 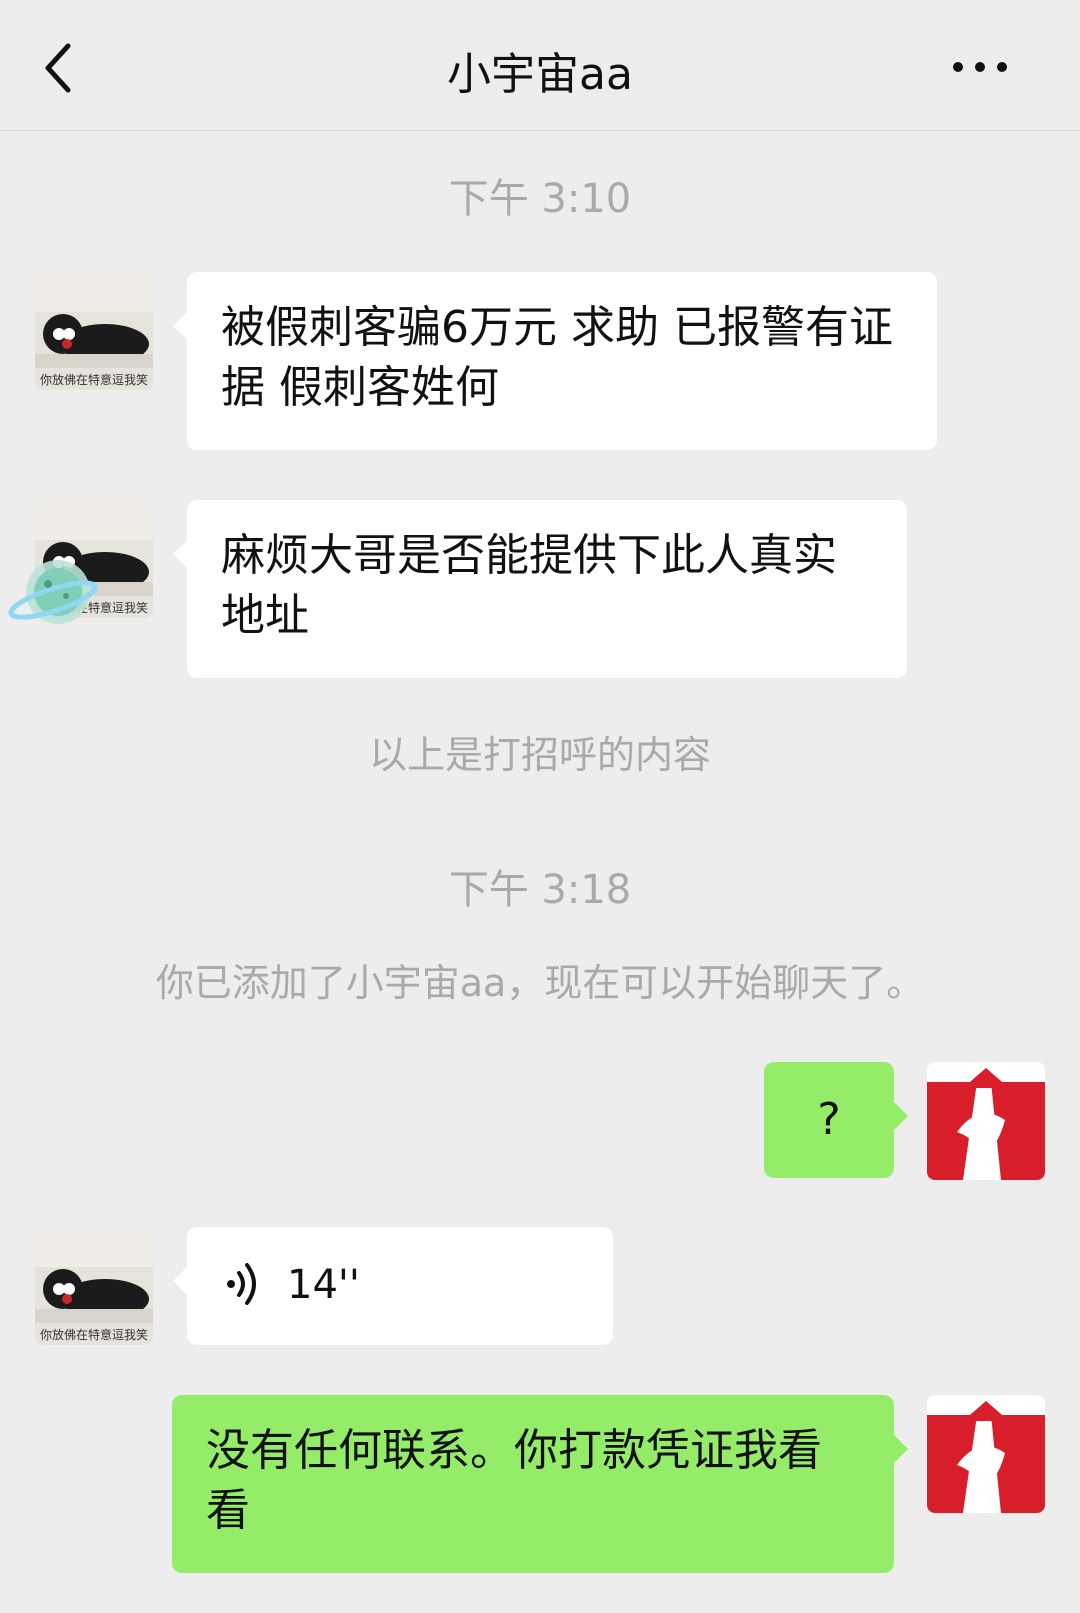 I want to click on voice-message-bubble: 14'', so click(x=393, y=1286).